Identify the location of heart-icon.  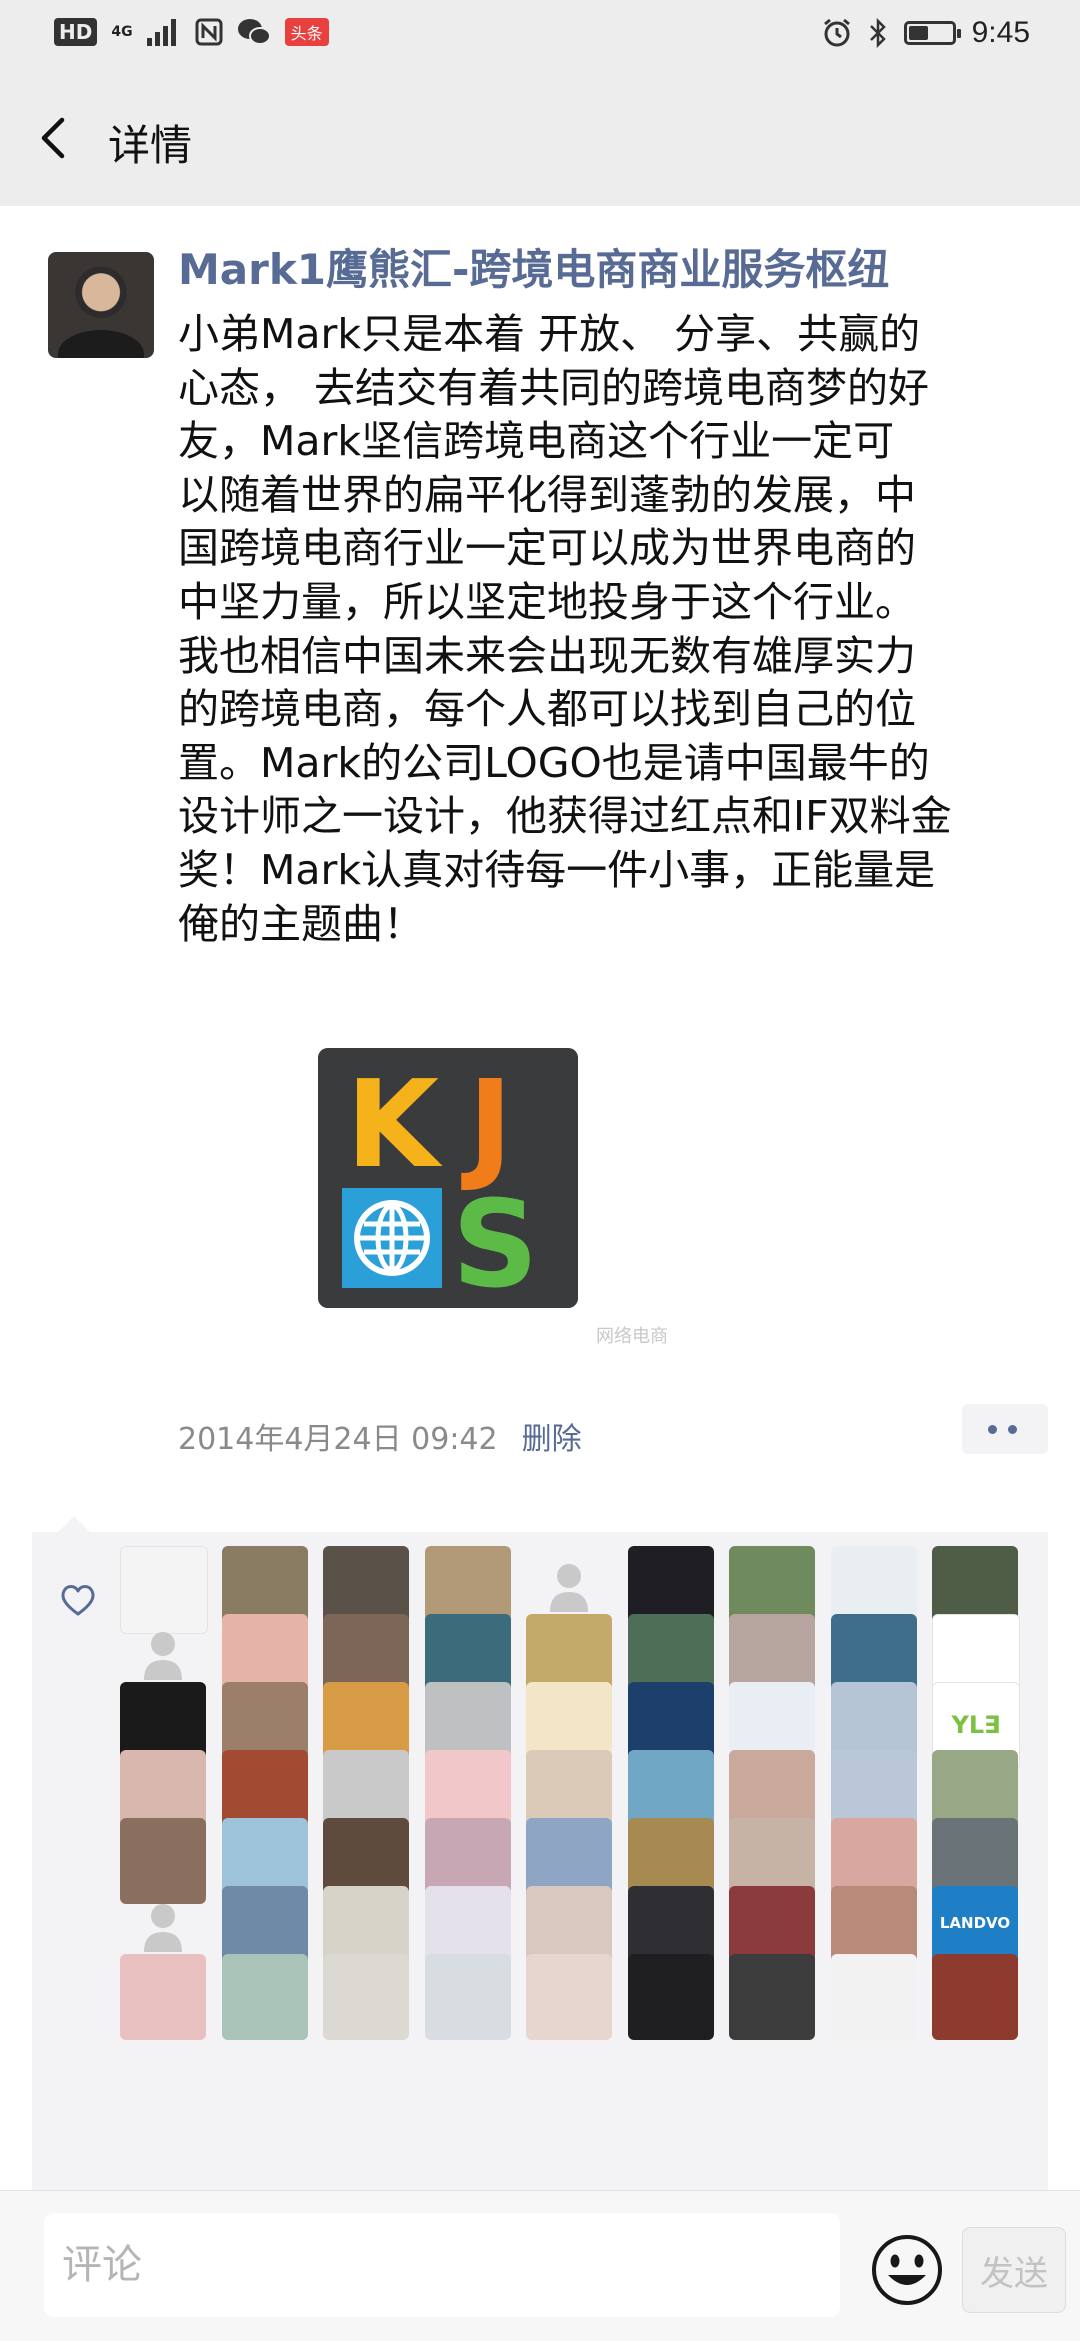
(78, 1600).